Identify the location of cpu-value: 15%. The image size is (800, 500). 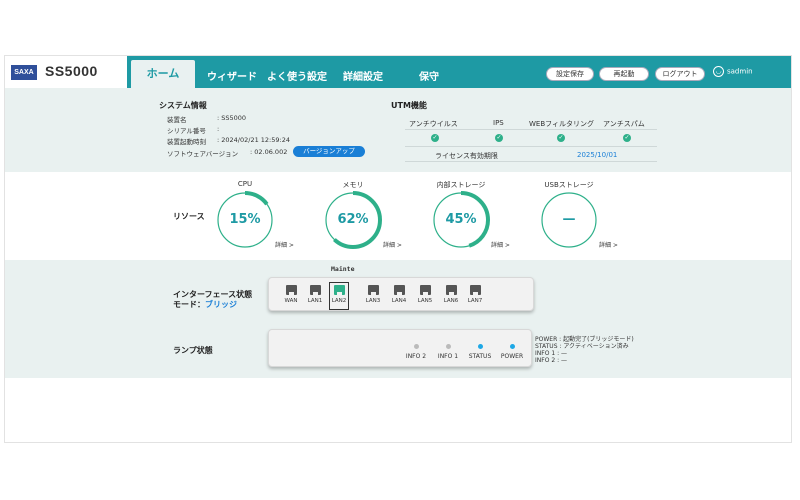
(245, 219).